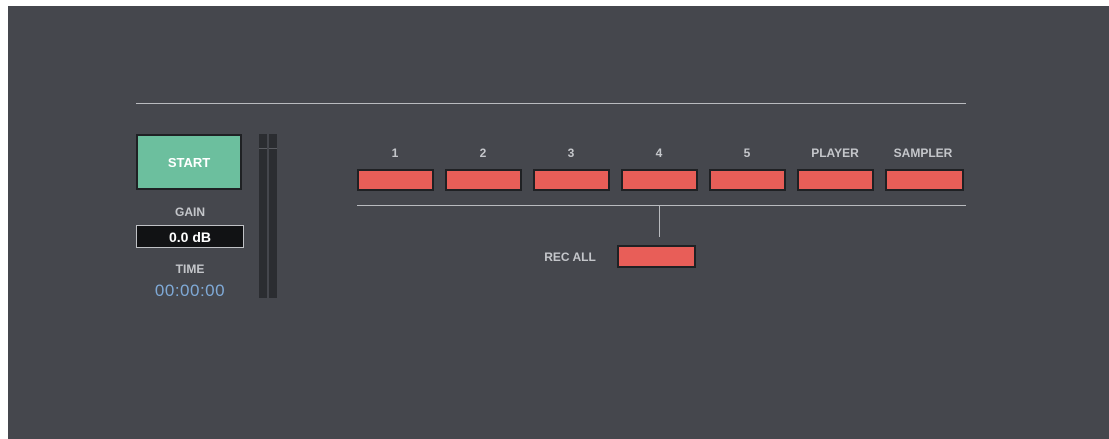 The width and height of the screenshot is (1109, 439). I want to click on channel-label-2: 2, so click(483, 153).